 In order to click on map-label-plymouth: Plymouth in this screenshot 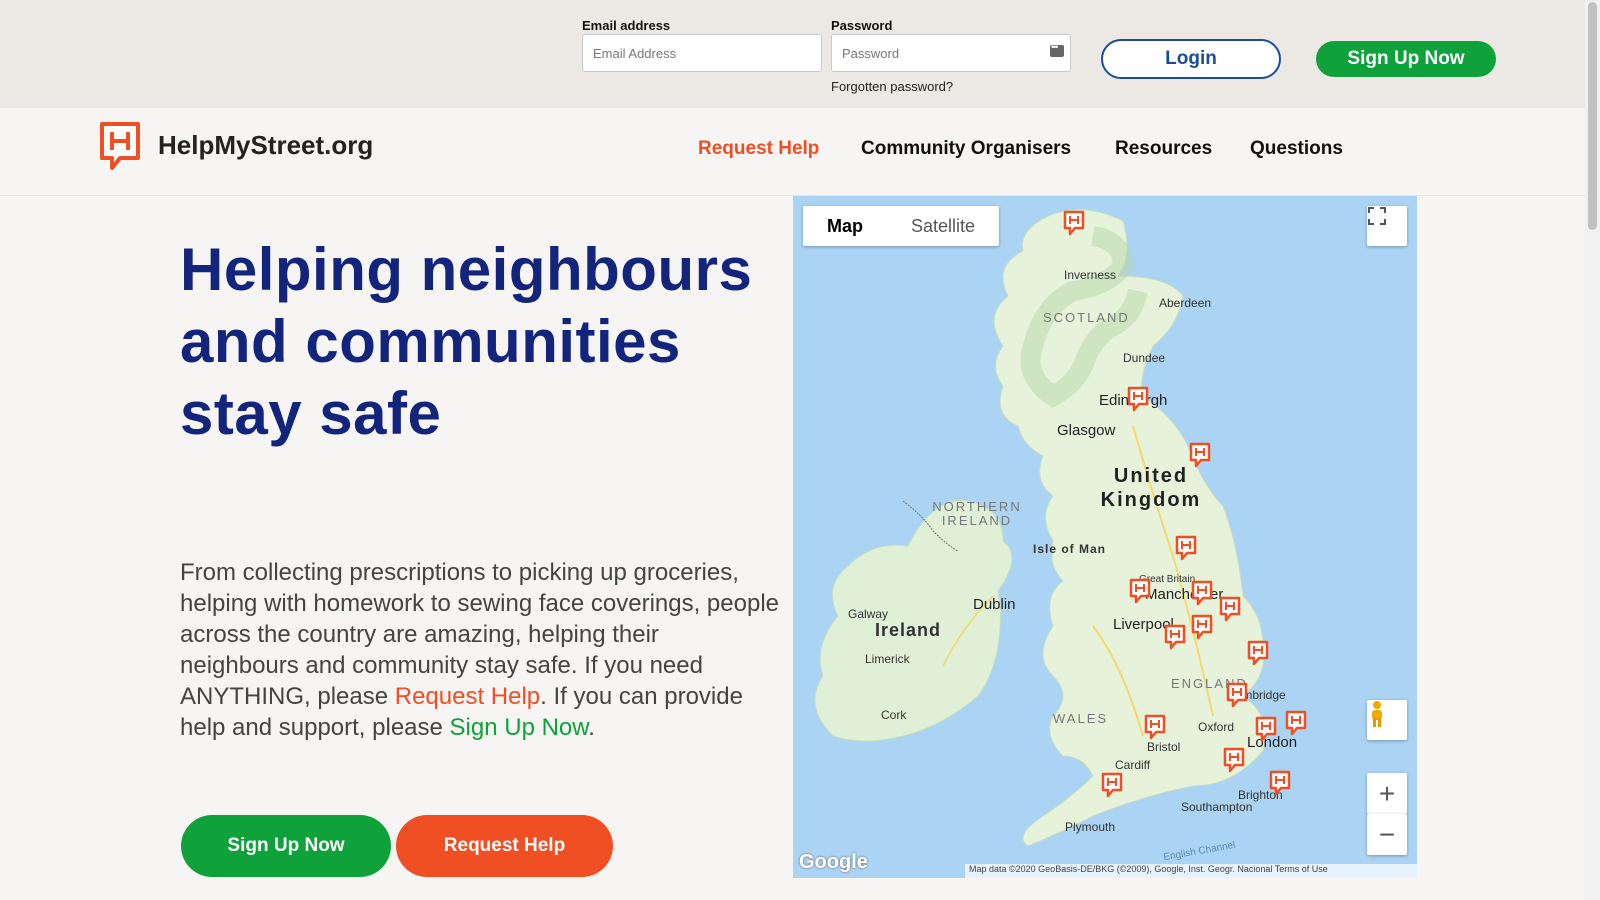, I will do `click(1090, 827)`.